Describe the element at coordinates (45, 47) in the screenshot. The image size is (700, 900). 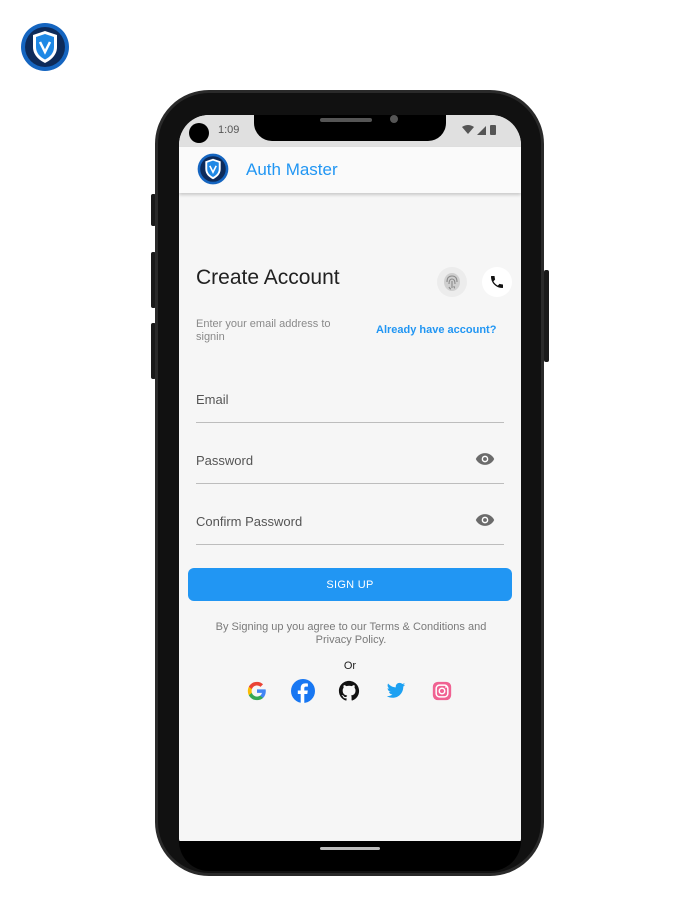
I see `brand-logo-icon` at that location.